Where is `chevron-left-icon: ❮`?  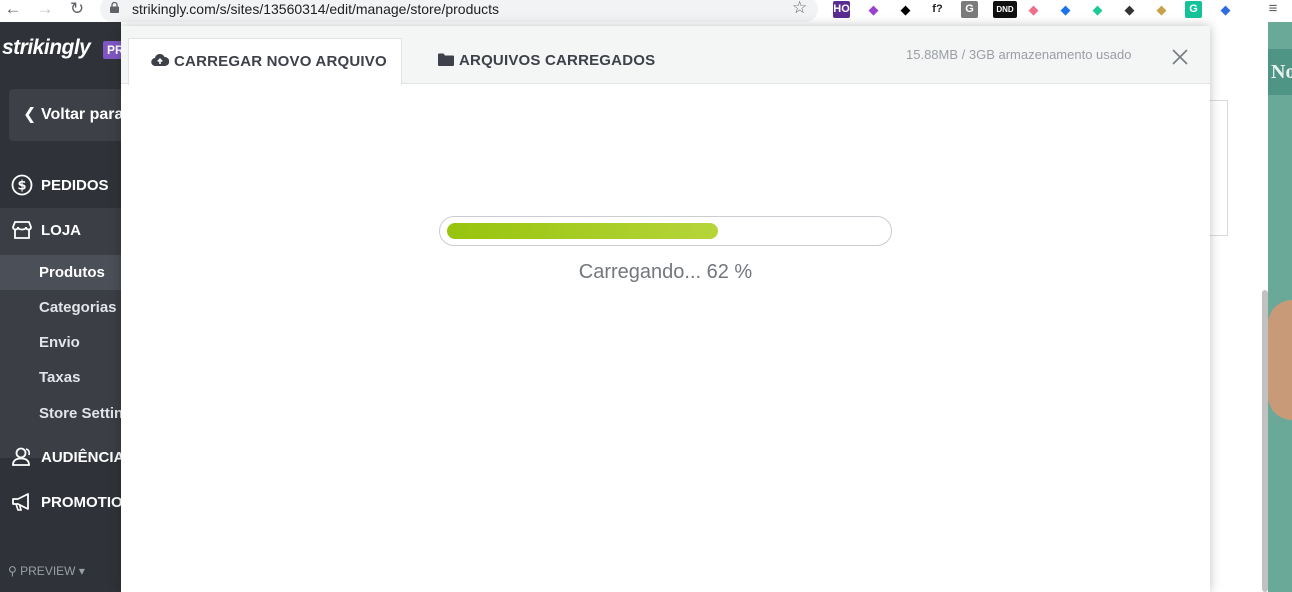 chevron-left-icon: ❮ is located at coordinates (30, 114).